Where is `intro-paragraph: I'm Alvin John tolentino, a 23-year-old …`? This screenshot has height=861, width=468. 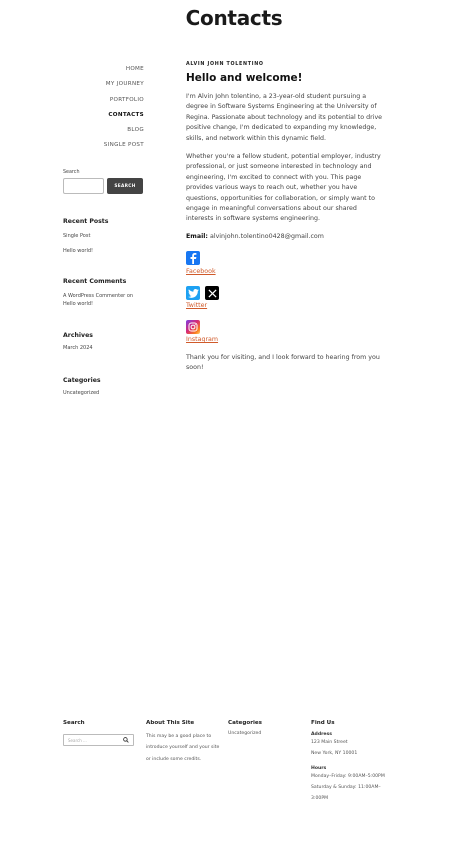 intro-paragraph: I'm Alvin John tolentino, a 23-year-old … is located at coordinates (284, 117).